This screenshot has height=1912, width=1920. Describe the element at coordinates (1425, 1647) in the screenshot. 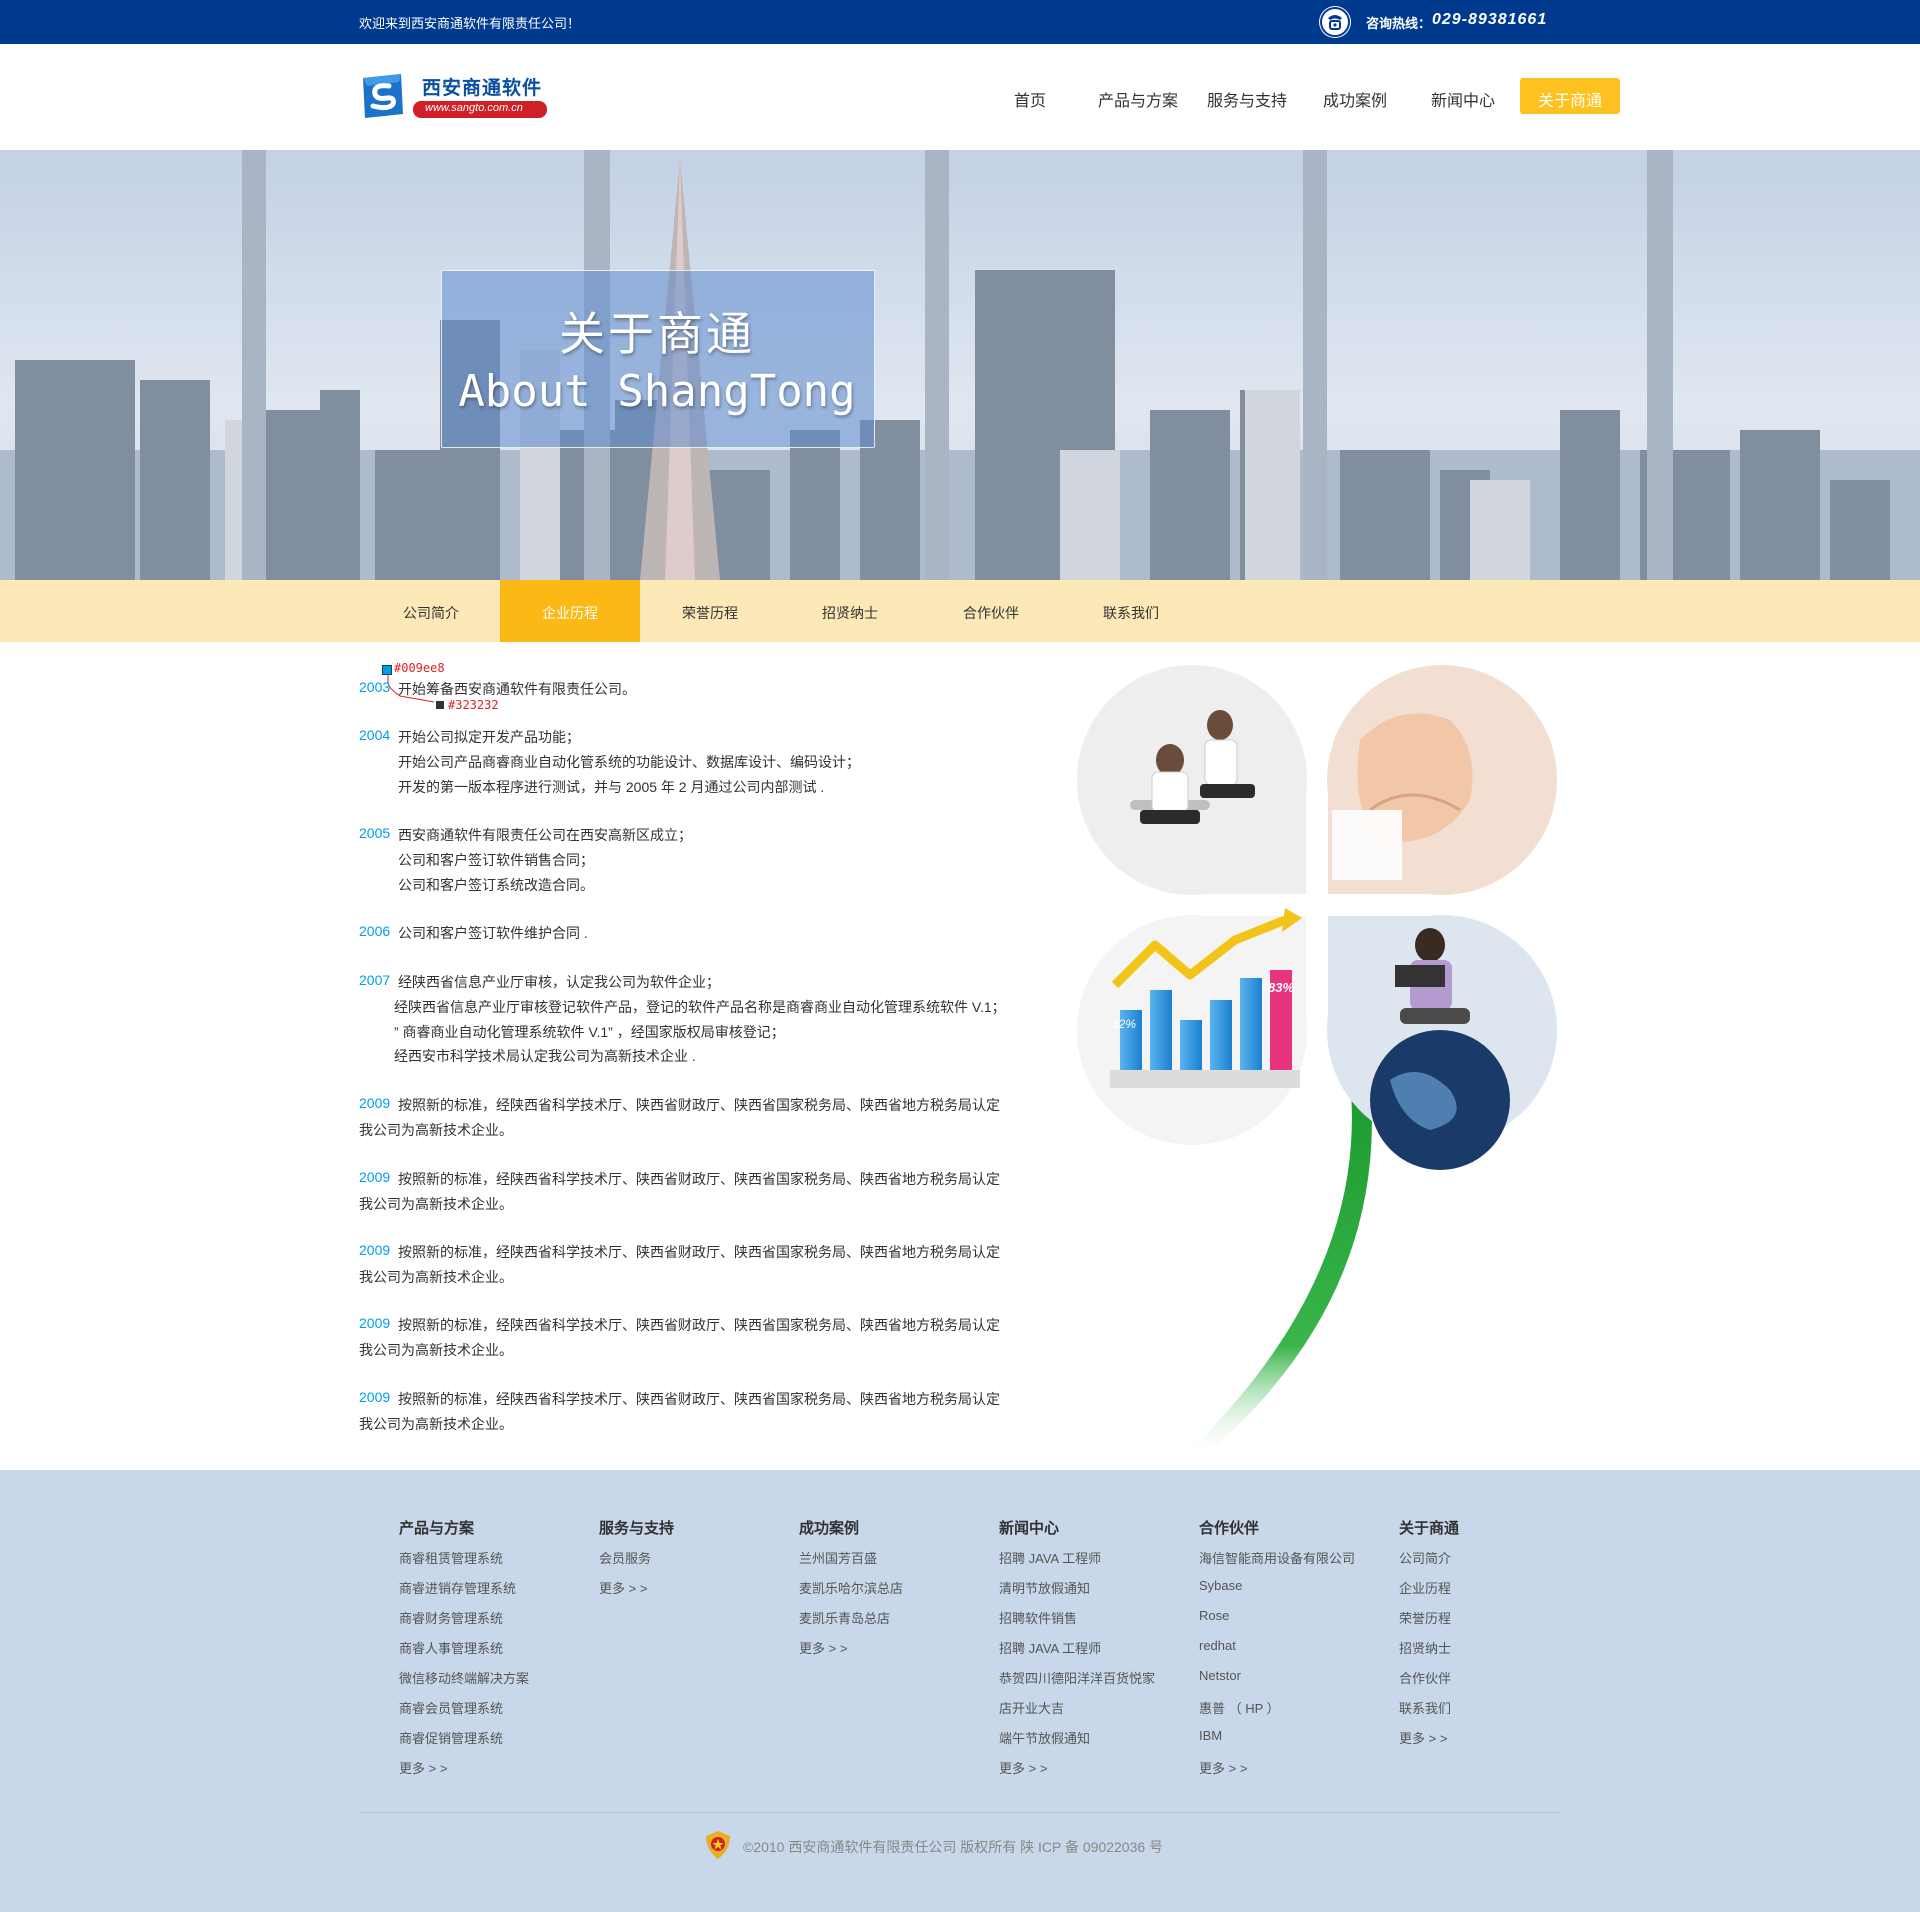

I see `footer-link: 招贤纳士` at that location.